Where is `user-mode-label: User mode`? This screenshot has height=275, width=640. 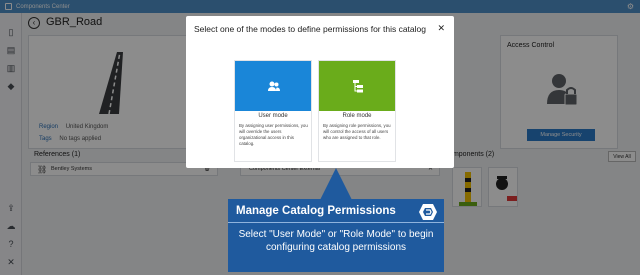
user-mode-label: User mode is located at coordinates (273, 116).